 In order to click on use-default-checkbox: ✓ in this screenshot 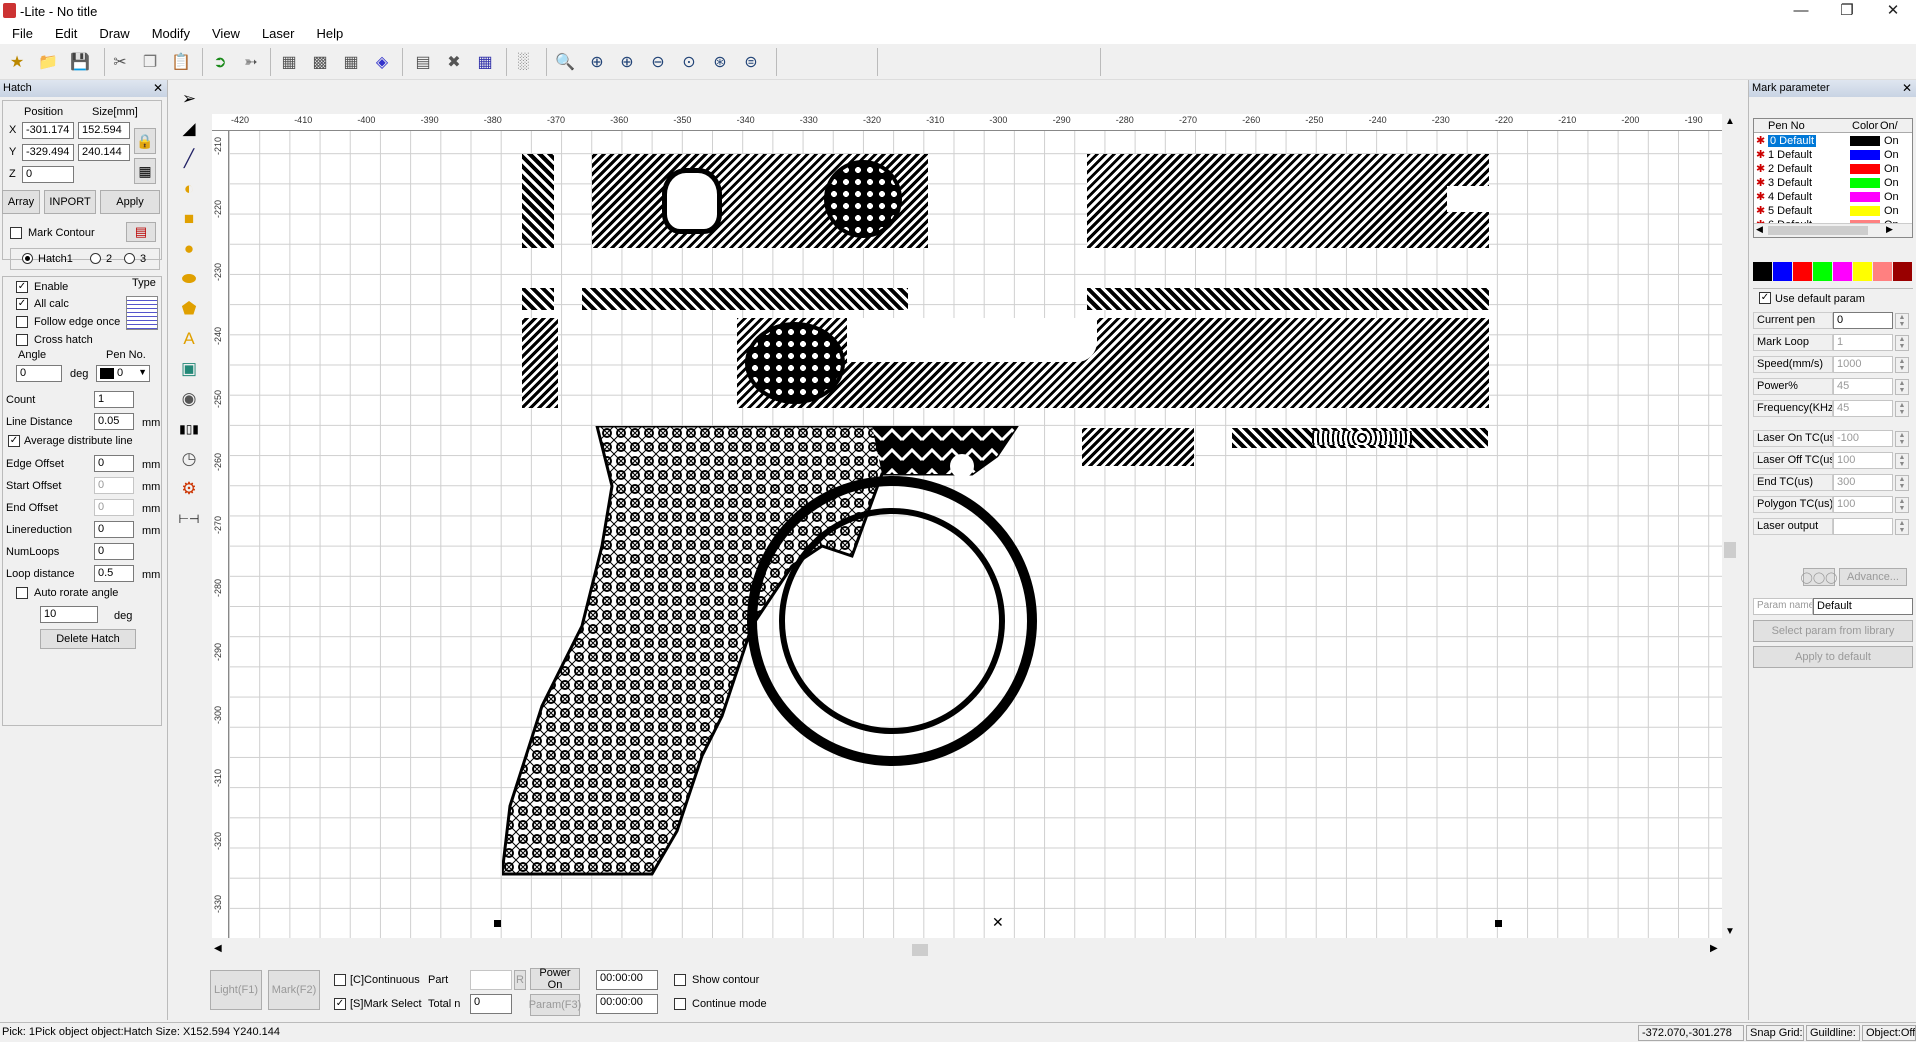, I will do `click(1765, 298)`.